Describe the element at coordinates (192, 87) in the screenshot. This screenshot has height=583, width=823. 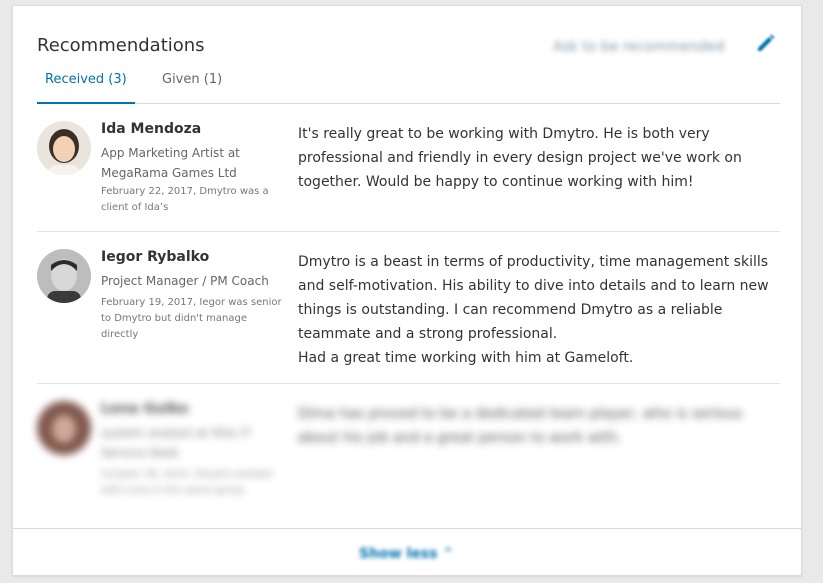
I see `tab-given: Given (1)` at that location.